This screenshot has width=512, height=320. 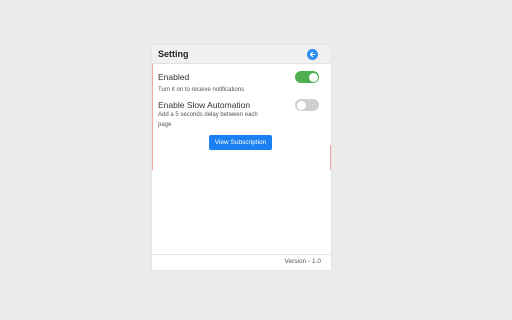 I want to click on slow-automation-label: Enable Slow Automation, so click(x=204, y=105).